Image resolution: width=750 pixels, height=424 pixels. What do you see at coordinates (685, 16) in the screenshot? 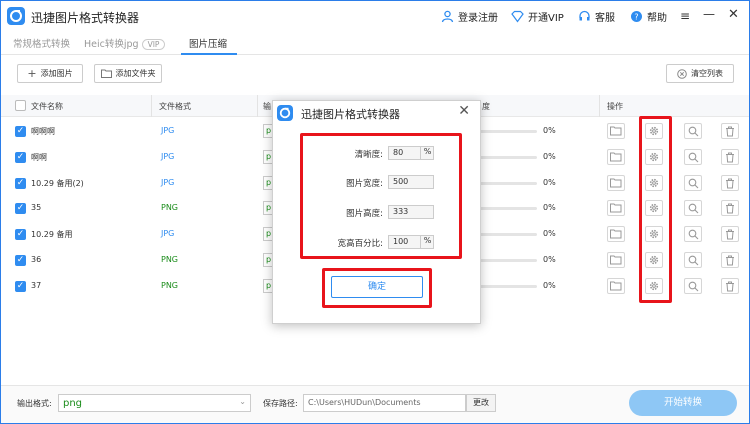
I see `menu-icon: ≡` at bounding box center [685, 16].